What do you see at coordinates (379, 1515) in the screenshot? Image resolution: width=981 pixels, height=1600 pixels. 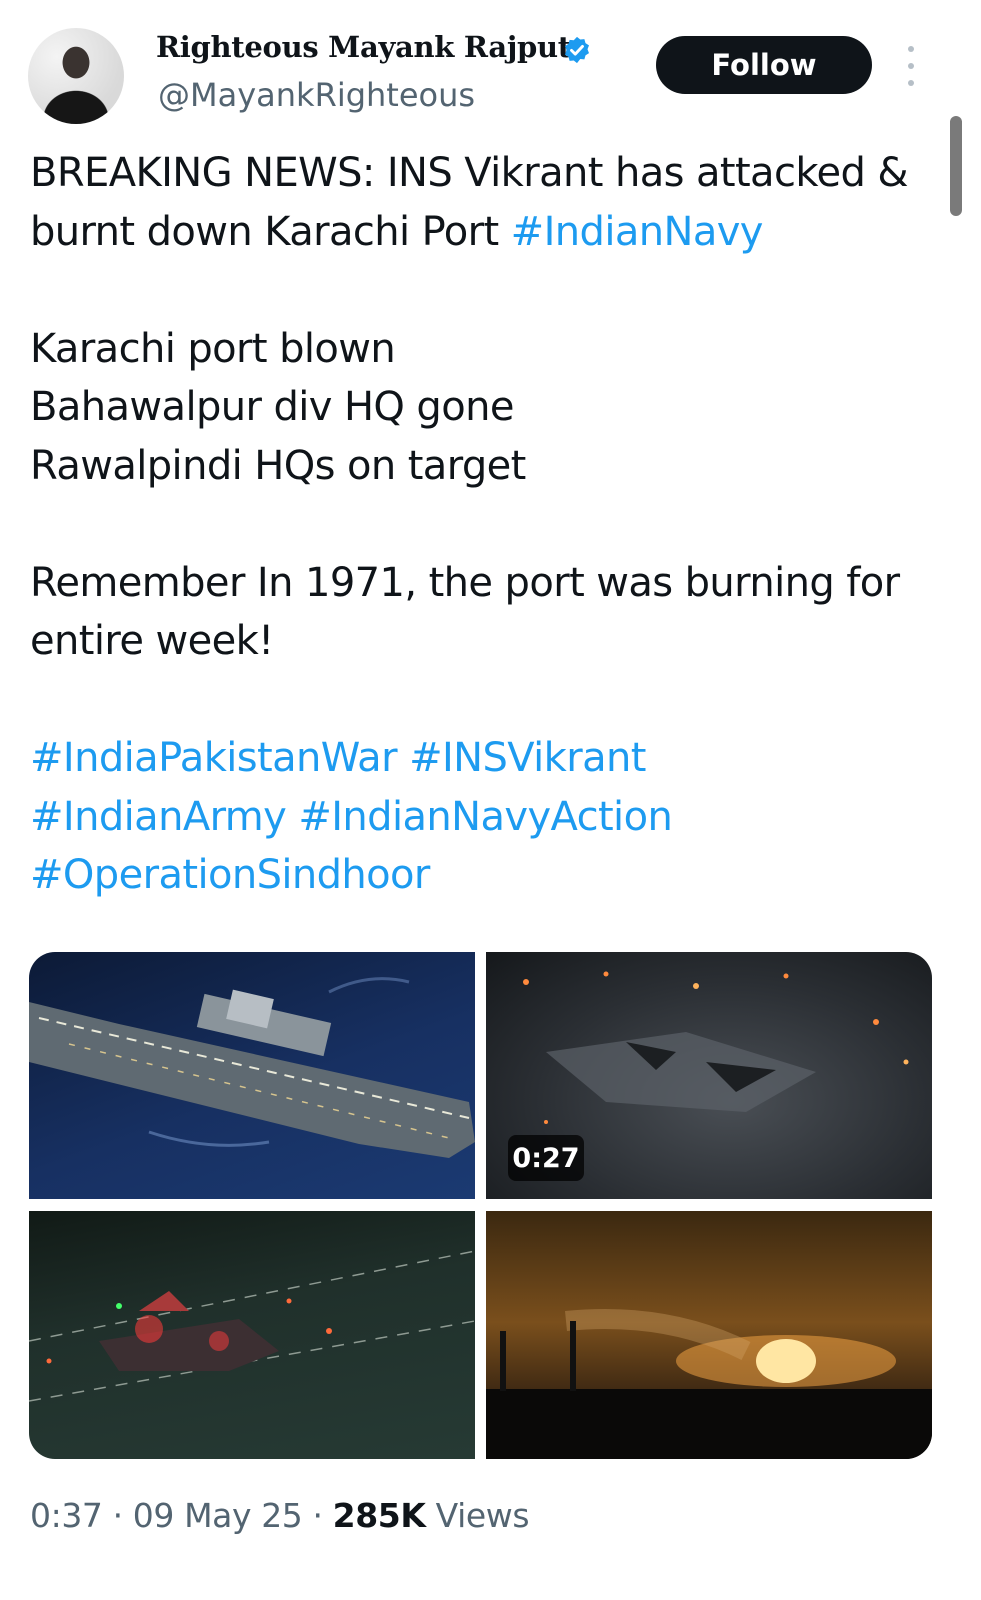 I see `views-count: 285K` at bounding box center [379, 1515].